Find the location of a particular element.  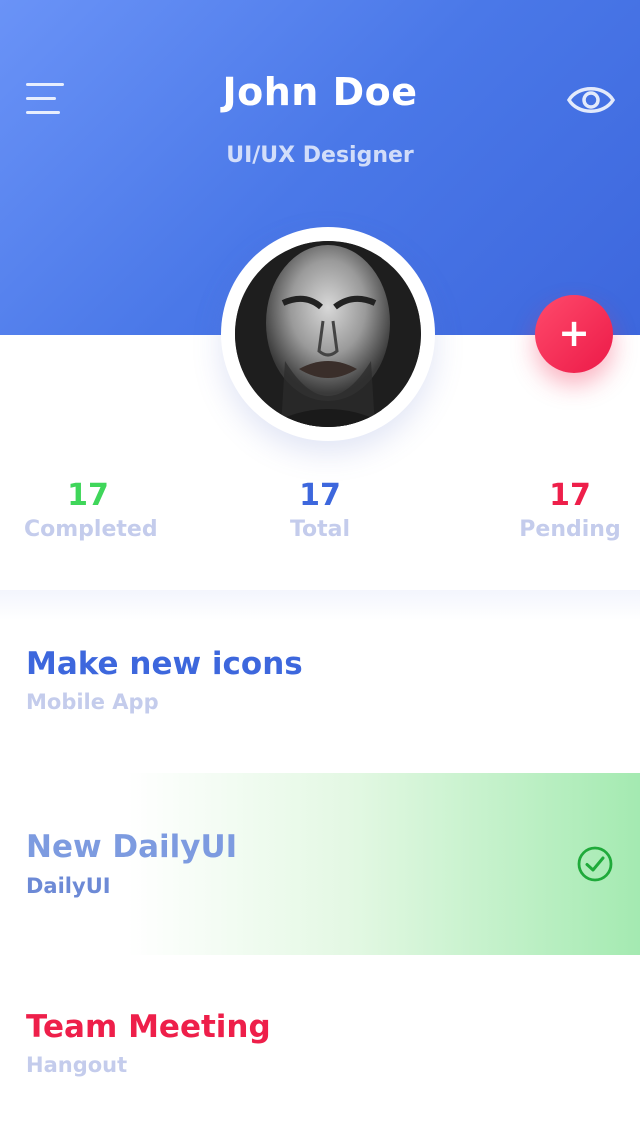

stat-pending-value: 17 is located at coordinates (570, 495).